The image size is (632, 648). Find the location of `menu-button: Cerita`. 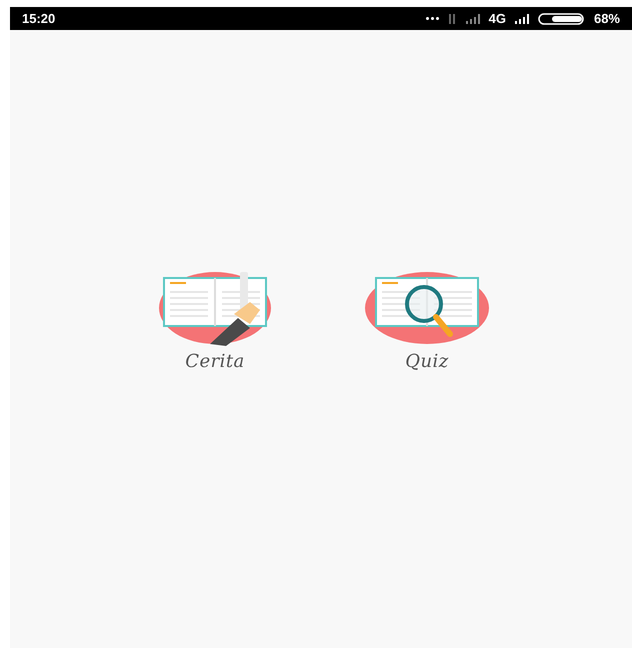

menu-button: Cerita is located at coordinates (215, 322).